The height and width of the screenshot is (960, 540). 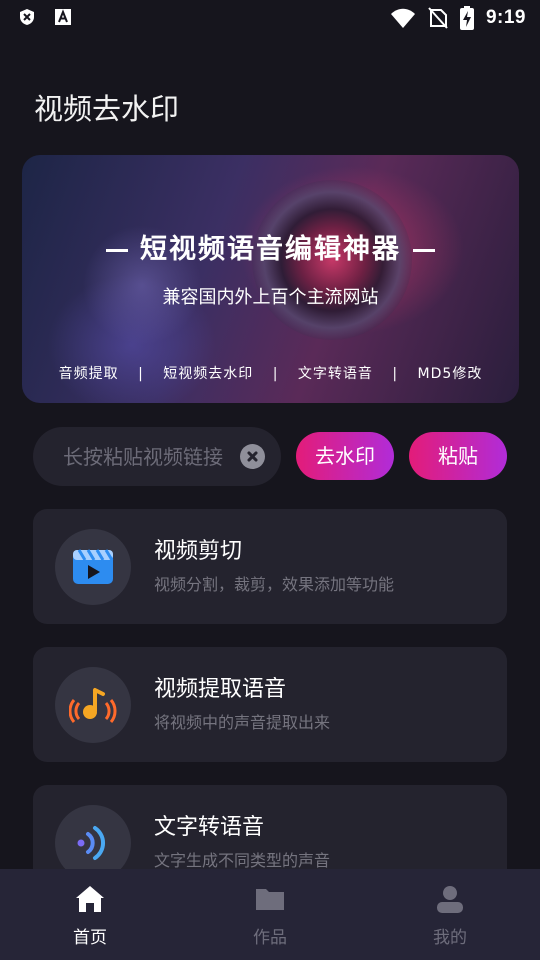 I want to click on paste-button: 粘贴, so click(x=458, y=456).